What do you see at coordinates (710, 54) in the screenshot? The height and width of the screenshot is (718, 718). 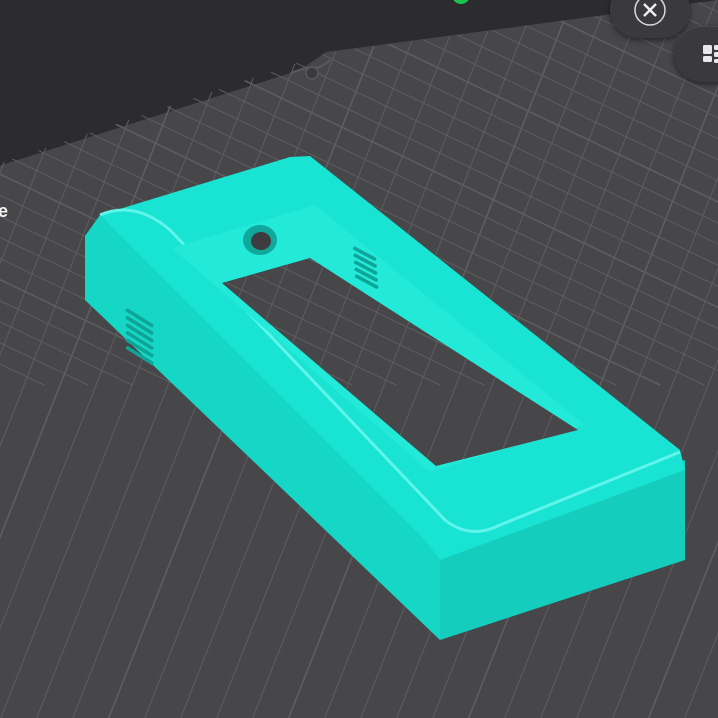 I see `arrange-icon` at bounding box center [710, 54].